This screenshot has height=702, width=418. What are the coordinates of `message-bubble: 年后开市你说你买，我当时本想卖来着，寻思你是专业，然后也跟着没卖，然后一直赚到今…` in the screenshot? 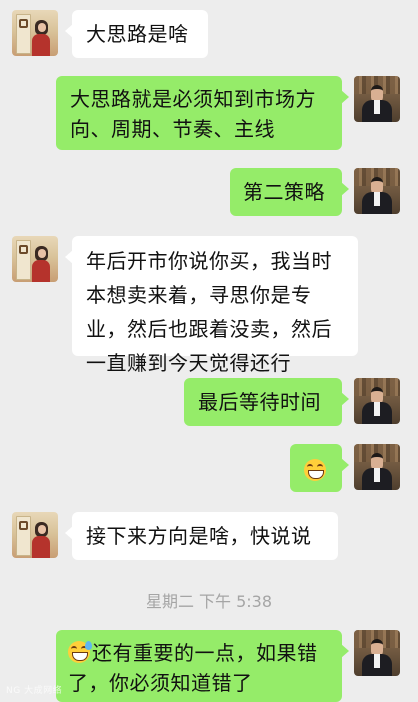 It's located at (211, 305).